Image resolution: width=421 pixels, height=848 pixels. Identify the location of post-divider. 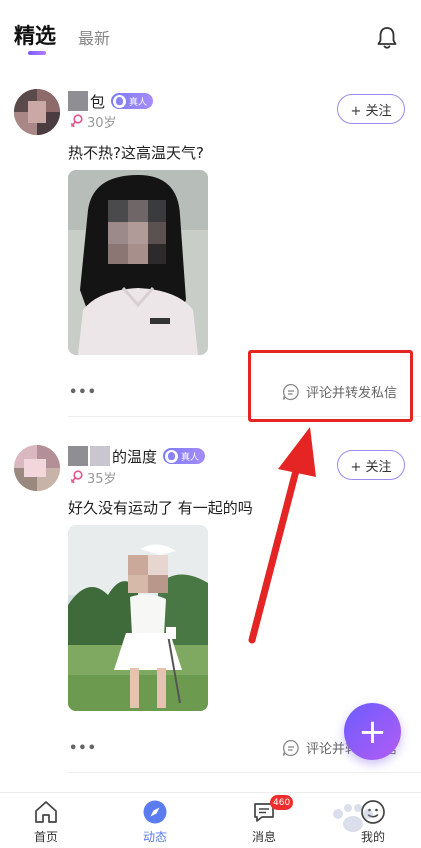
(244, 772).